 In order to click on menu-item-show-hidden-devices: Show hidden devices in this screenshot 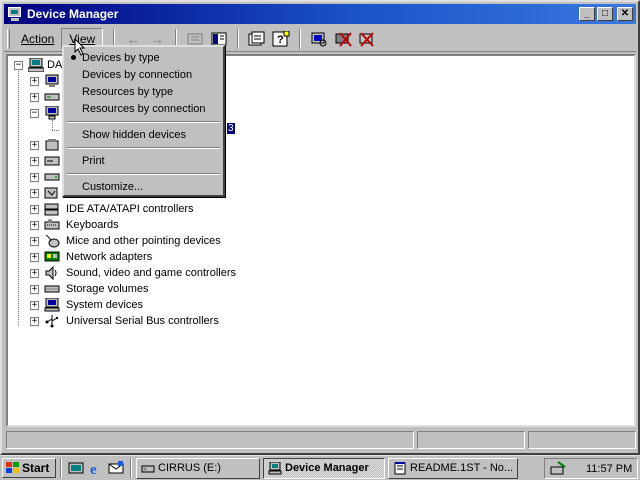, I will do `click(143, 134)`.